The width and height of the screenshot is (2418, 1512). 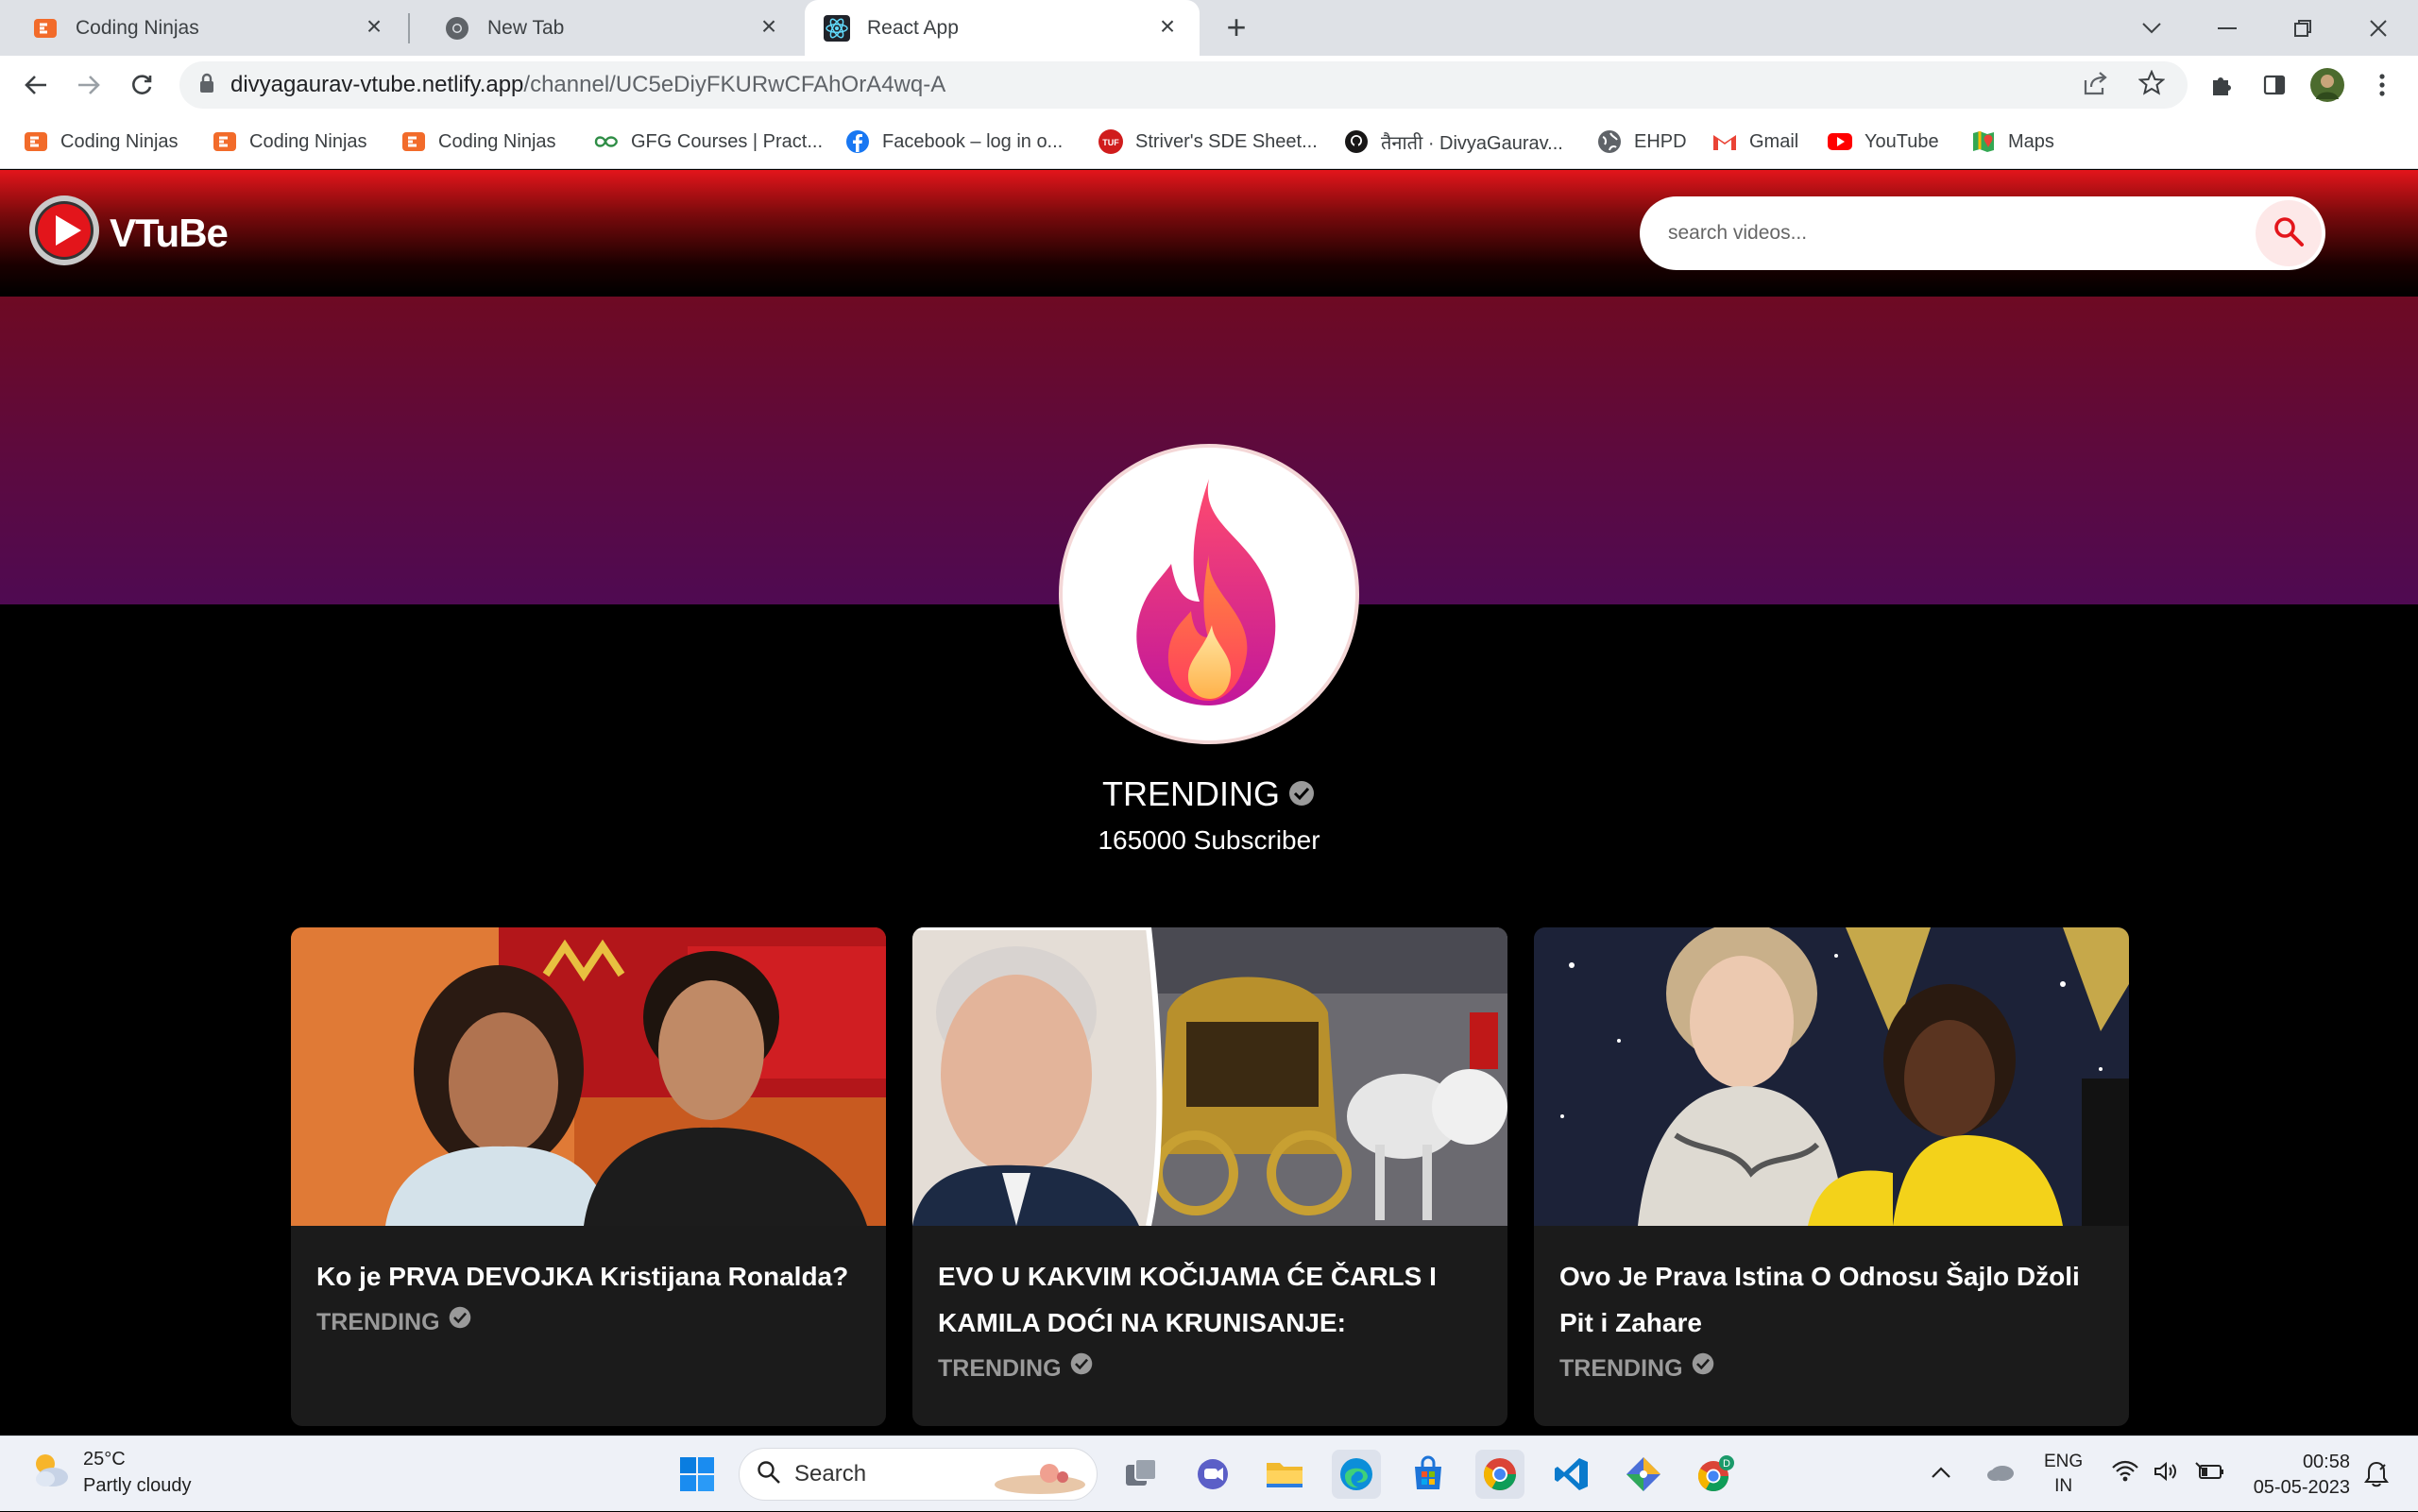 What do you see at coordinates (606, 141) in the screenshot?
I see `gfg-icon` at bounding box center [606, 141].